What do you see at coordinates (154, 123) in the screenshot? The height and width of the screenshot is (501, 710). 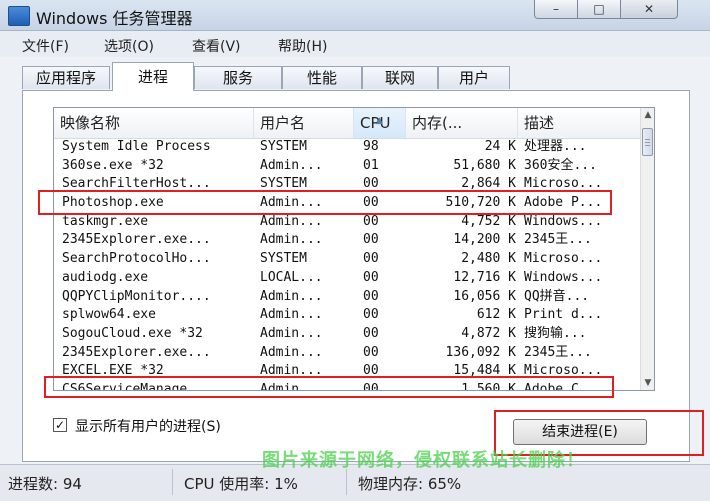 I see `column-header-image-name: 映像名称` at bounding box center [154, 123].